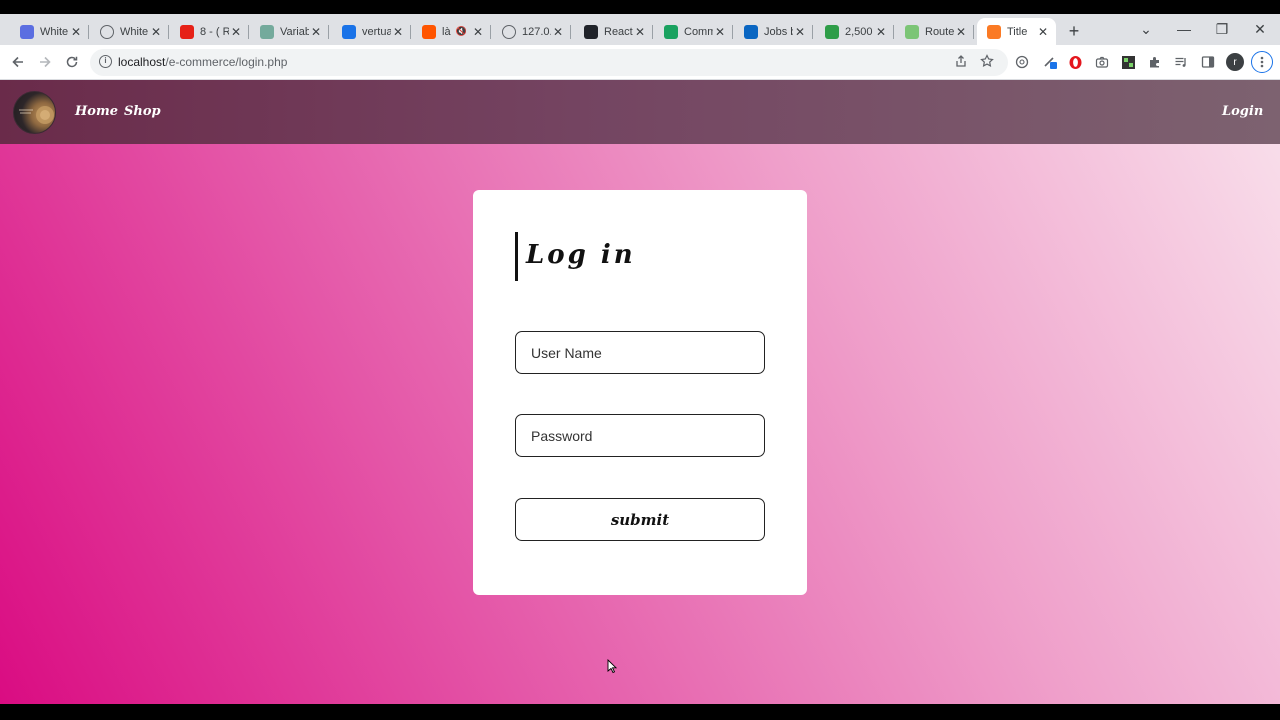  I want to click on logo-emblem-icon, so click(36, 115).